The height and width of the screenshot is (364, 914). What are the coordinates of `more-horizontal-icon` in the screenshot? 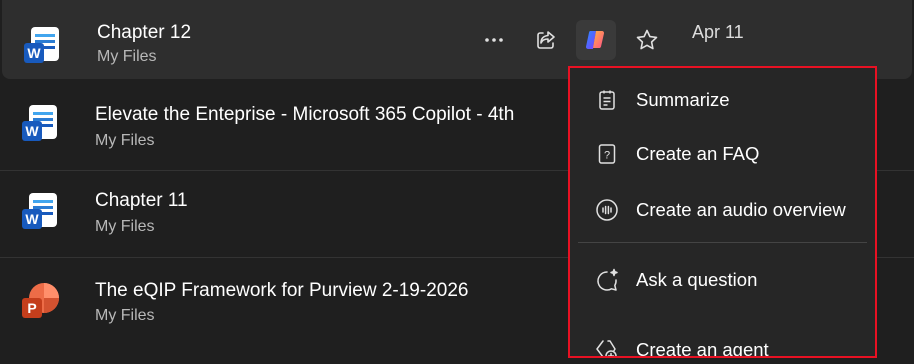 It's located at (494, 40).